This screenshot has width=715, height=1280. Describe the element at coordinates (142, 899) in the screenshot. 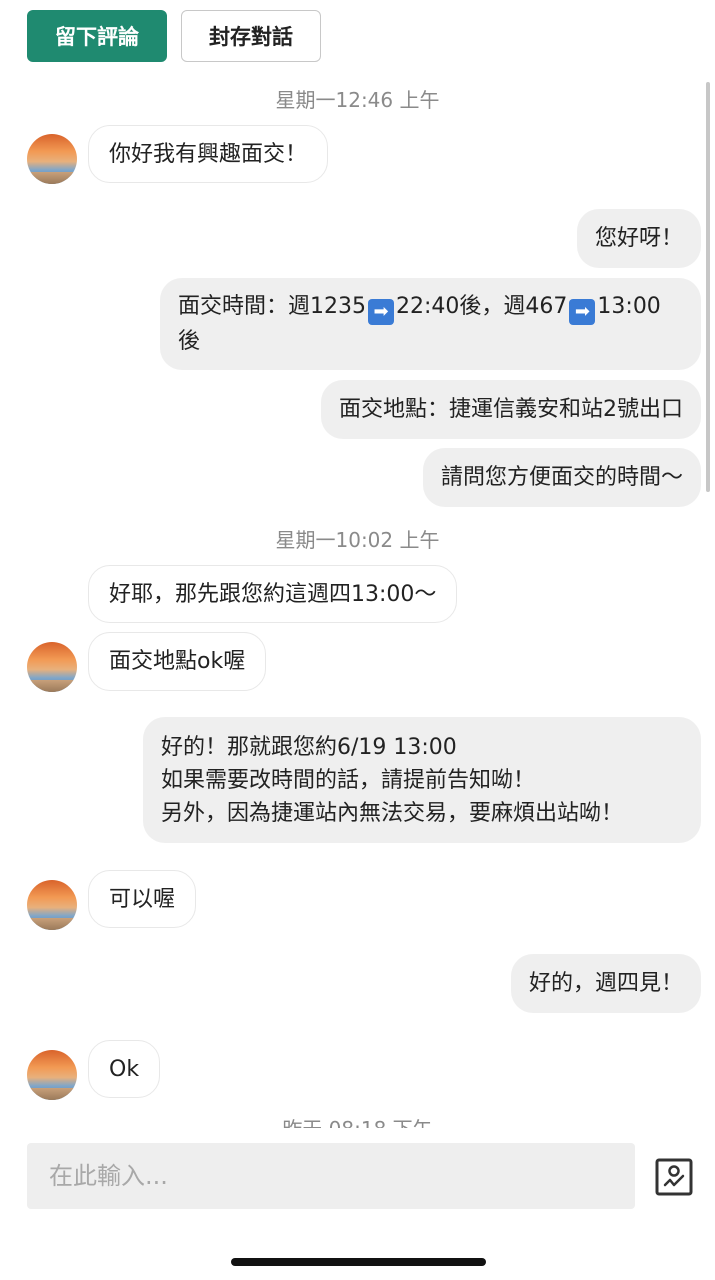

I see `incoming-message: 可以喔` at that location.